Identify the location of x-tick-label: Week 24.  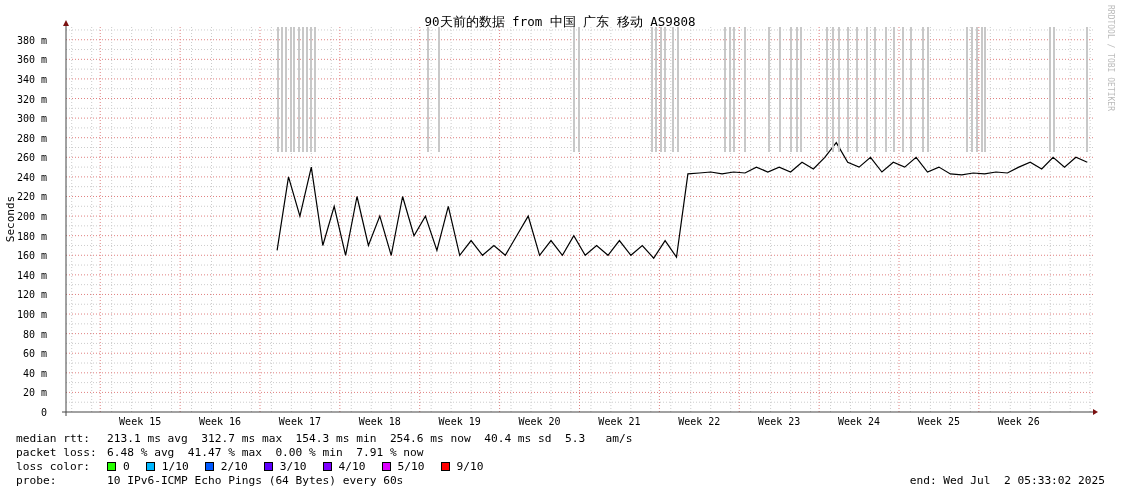
(859, 421).